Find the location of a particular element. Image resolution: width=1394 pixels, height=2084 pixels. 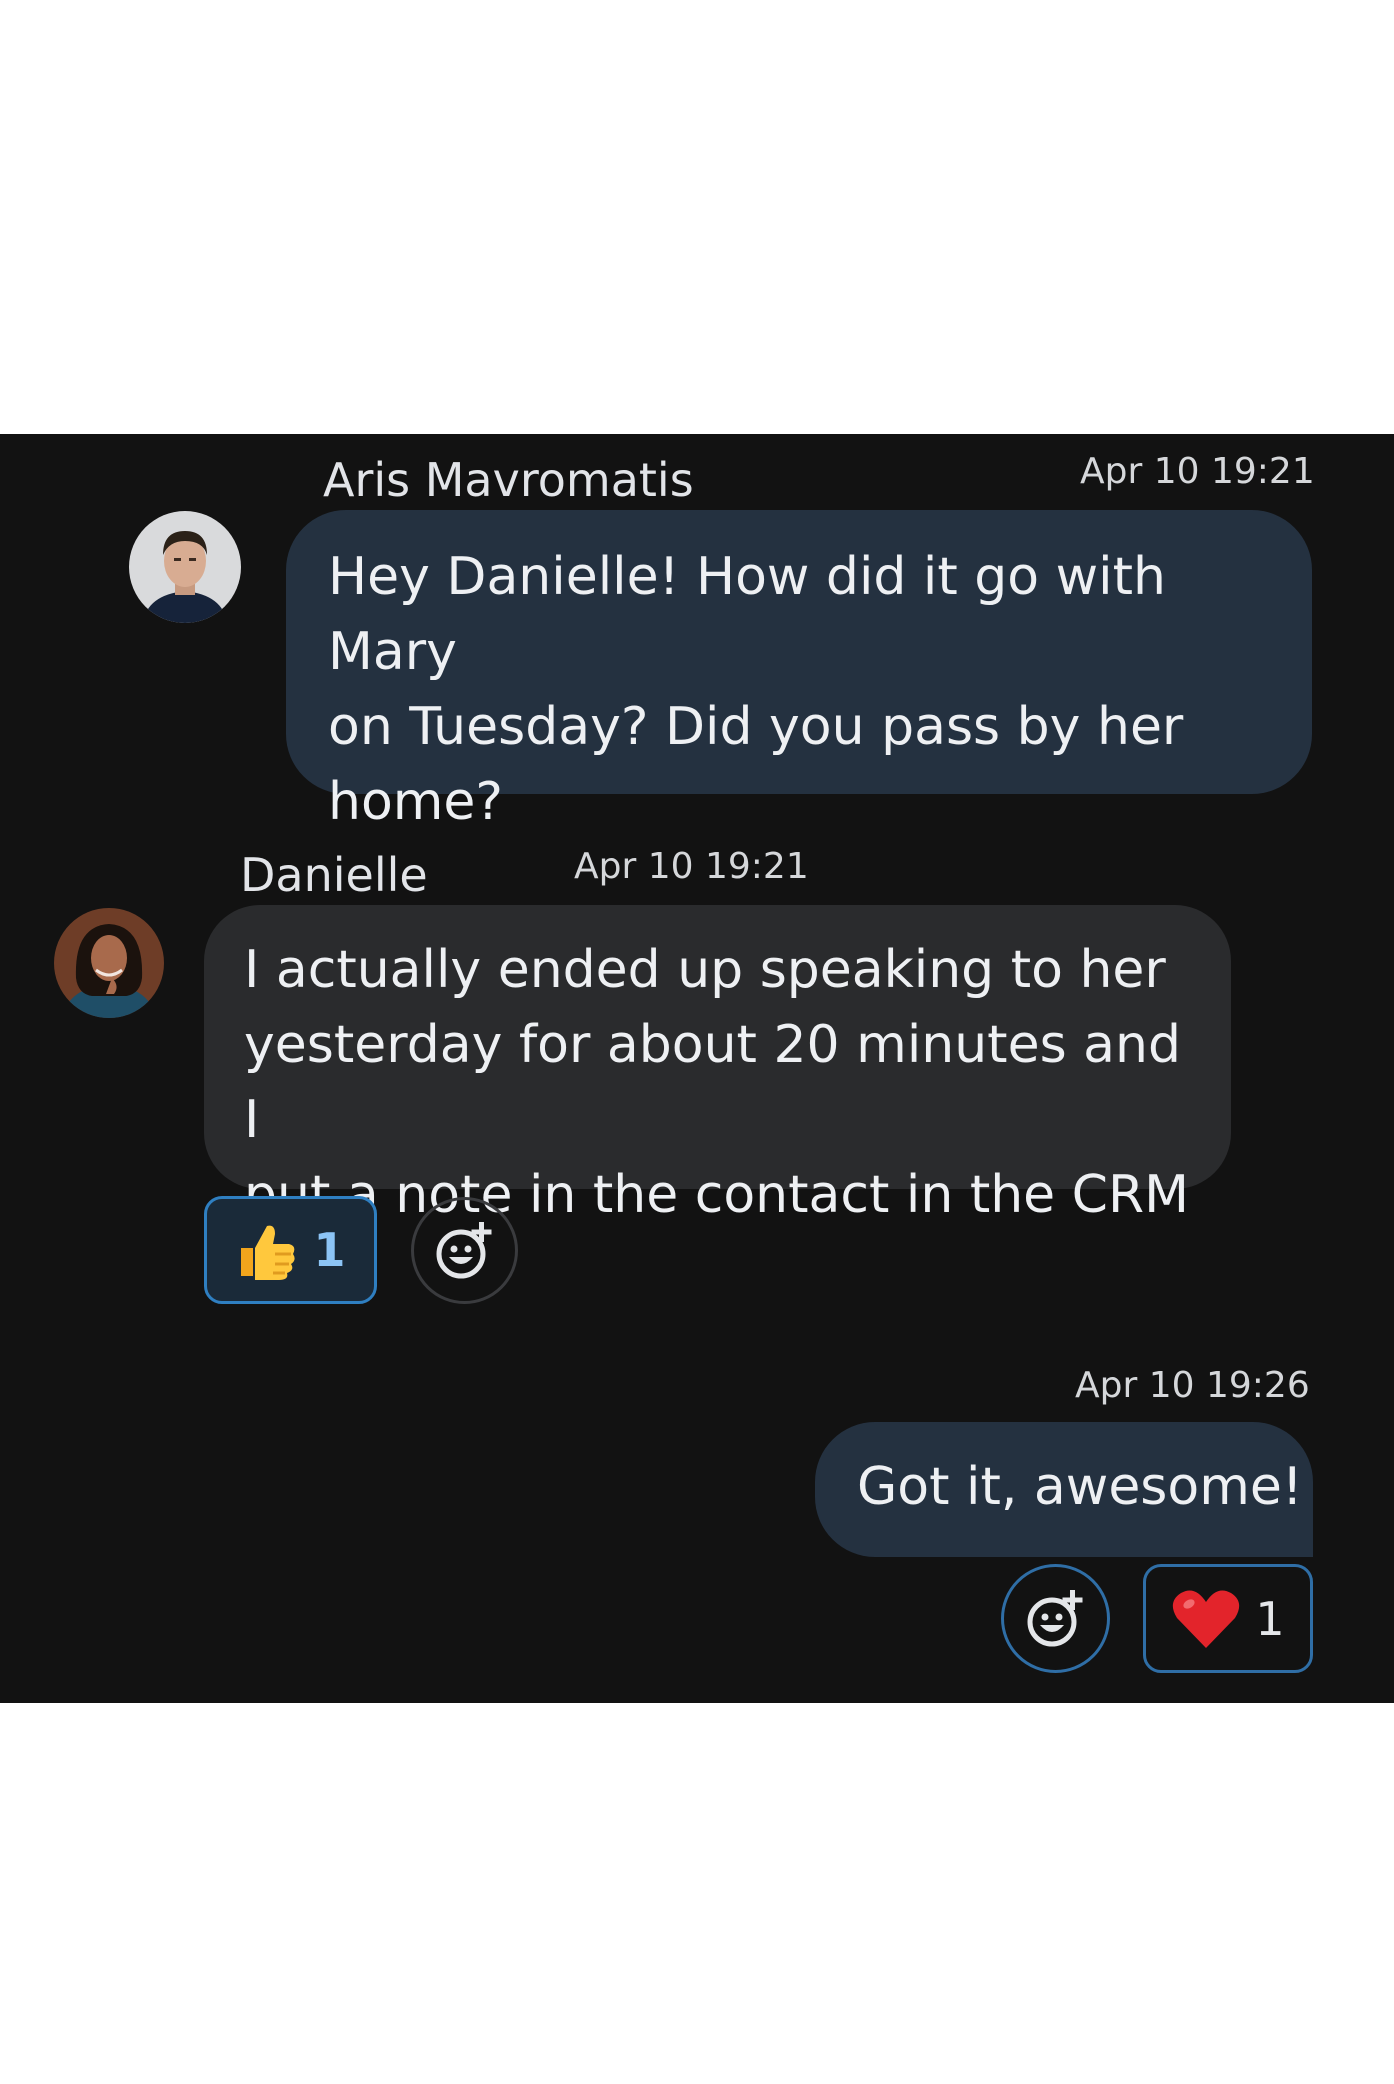

man-avatar-icon is located at coordinates (185, 567).